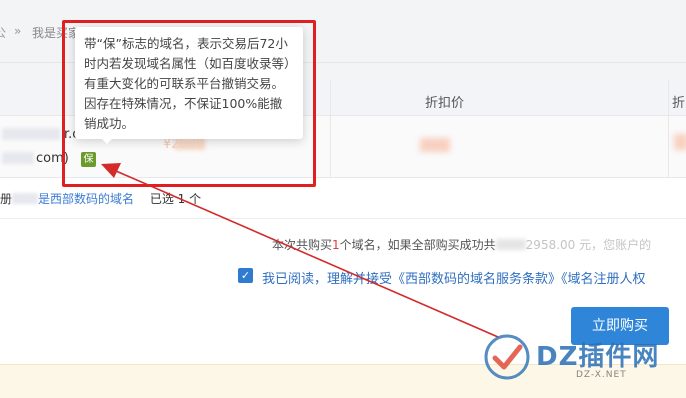  What do you see at coordinates (507, 357) in the screenshot?
I see `watermark-logo-icon` at bounding box center [507, 357].